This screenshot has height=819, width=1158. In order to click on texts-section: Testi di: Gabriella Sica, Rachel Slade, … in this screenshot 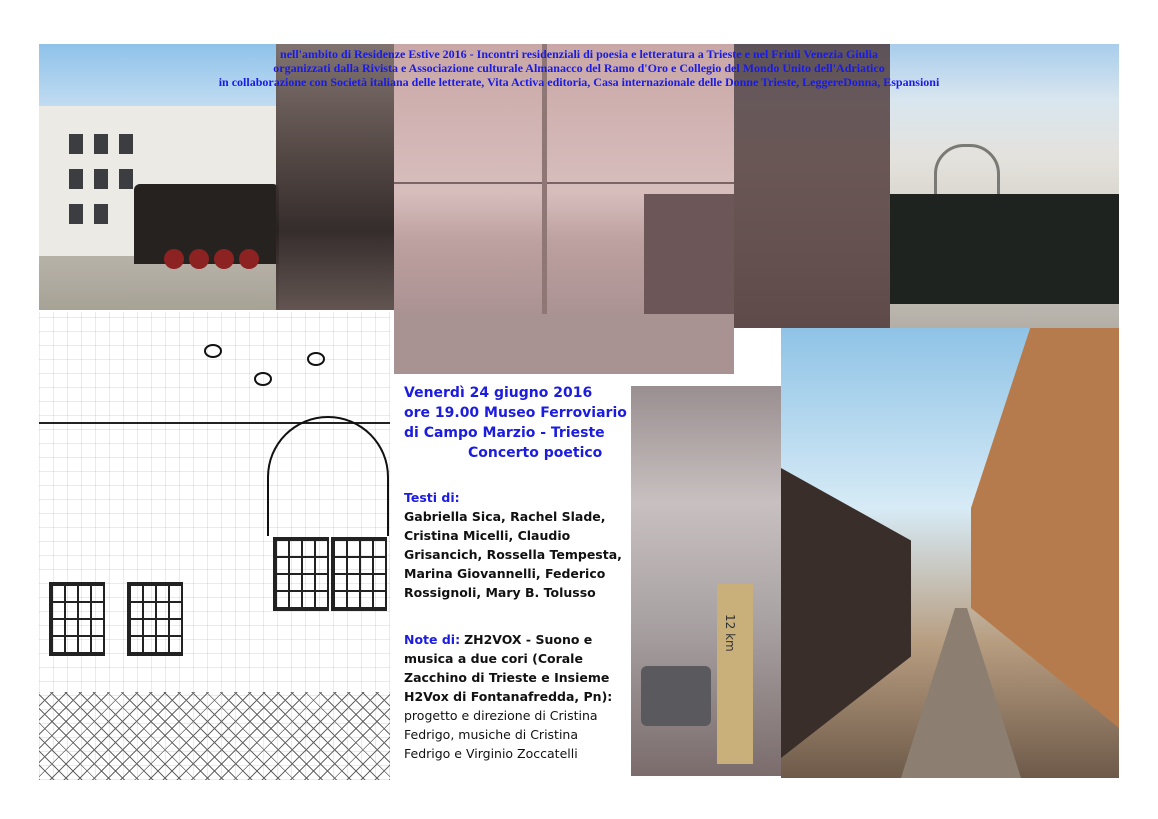, I will do `click(516, 545)`.